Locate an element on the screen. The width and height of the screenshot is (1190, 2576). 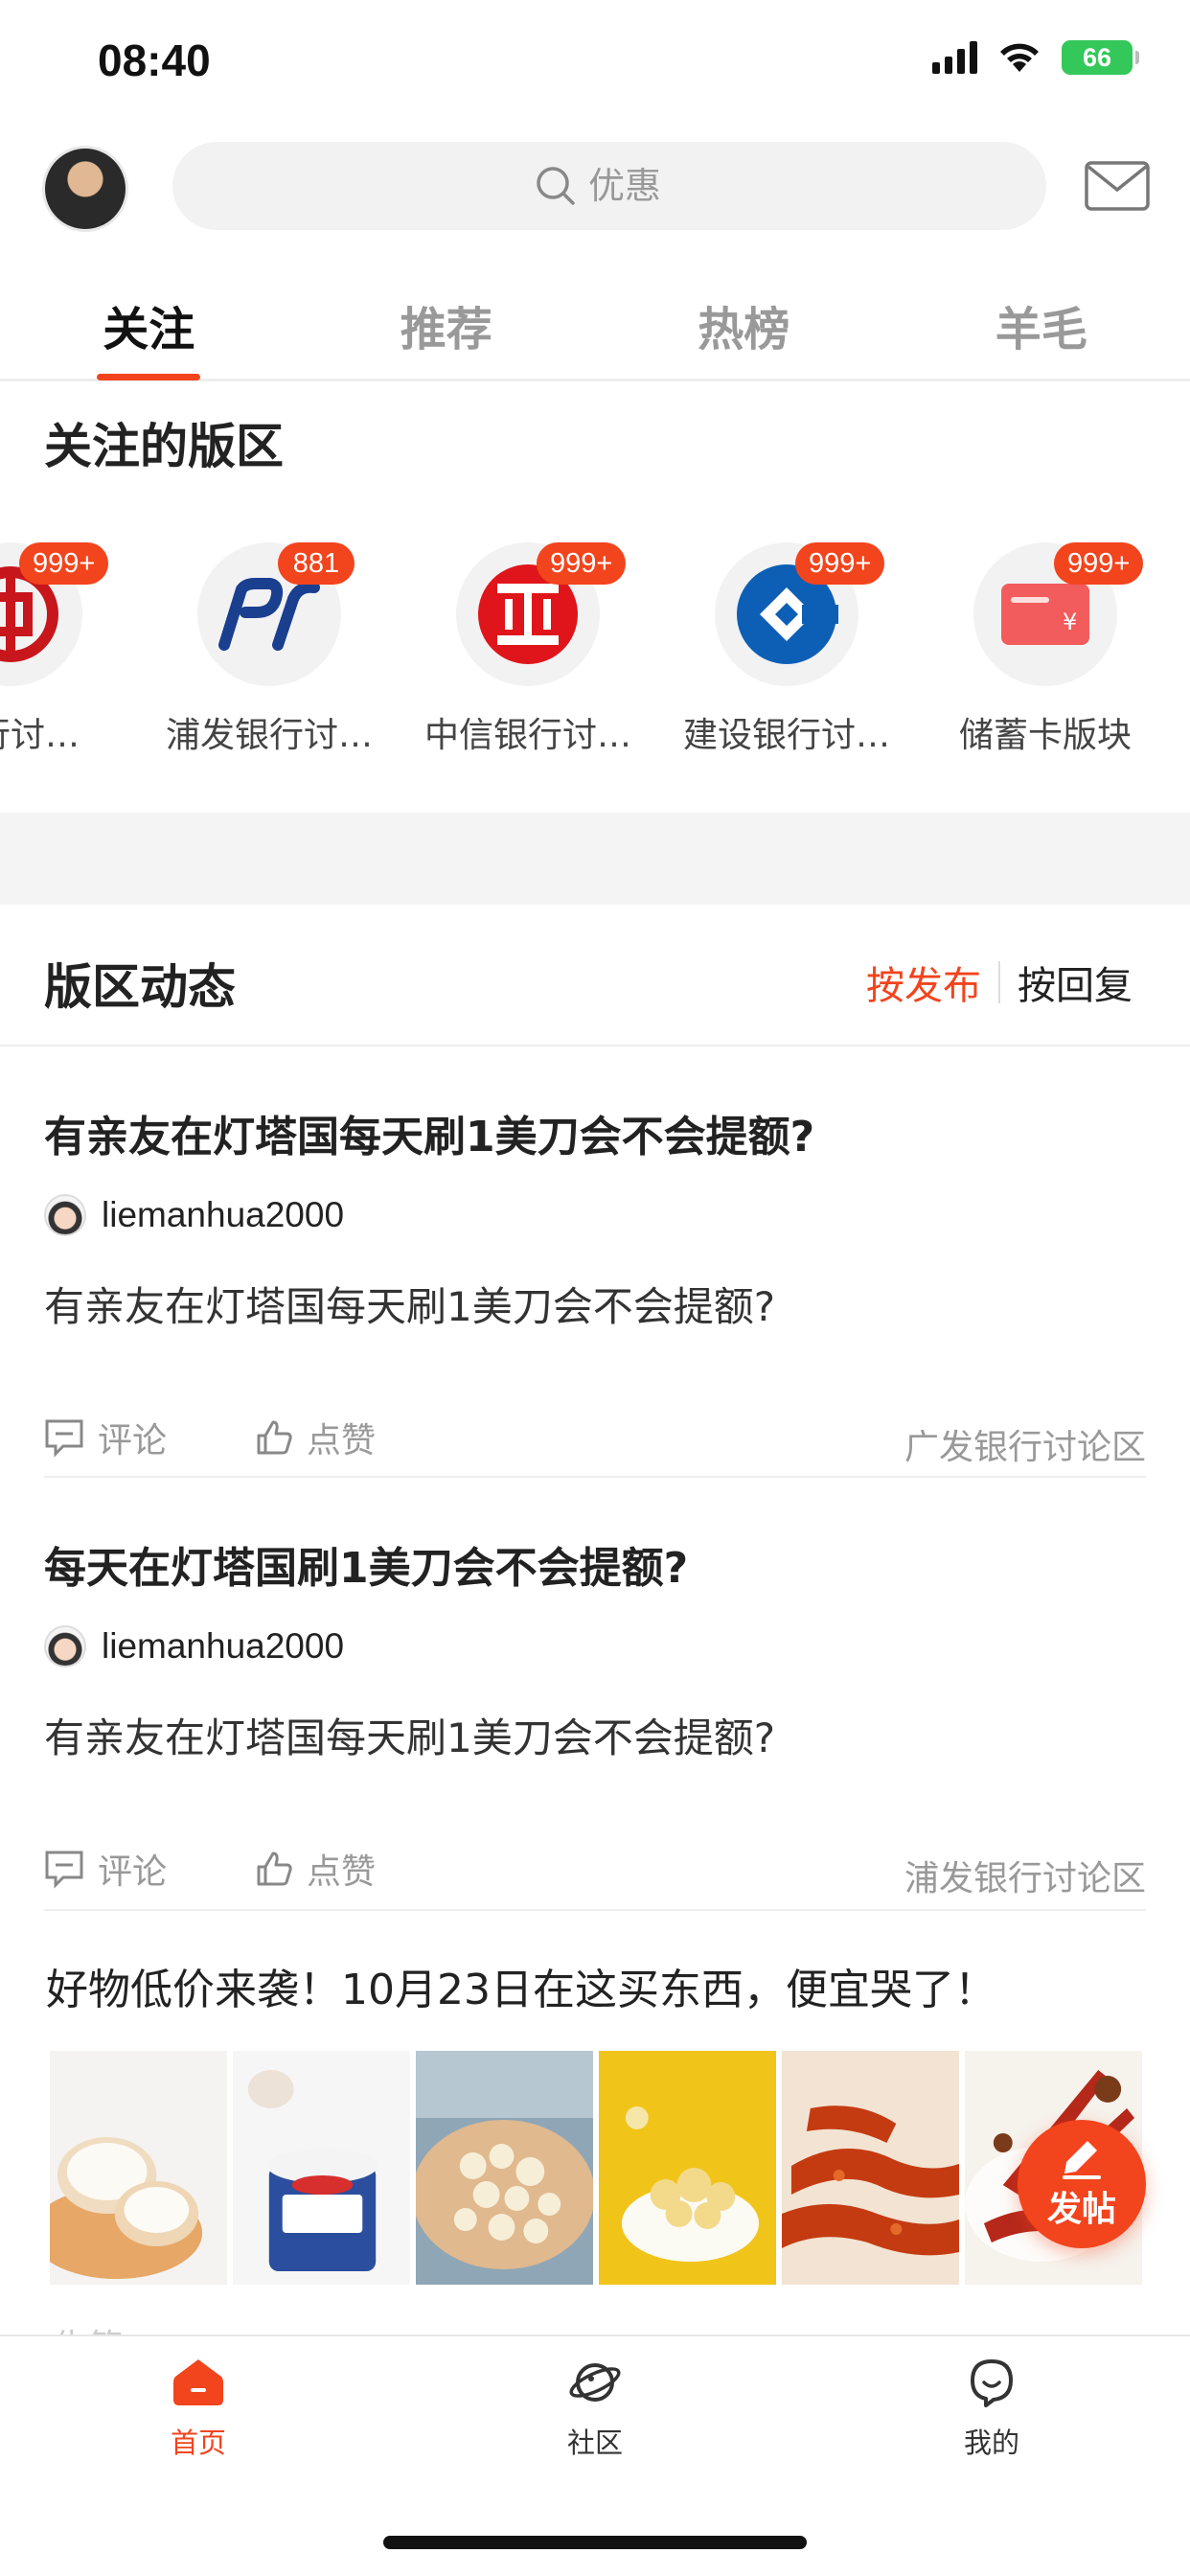
product-image-bread is located at coordinates (139, 2168).